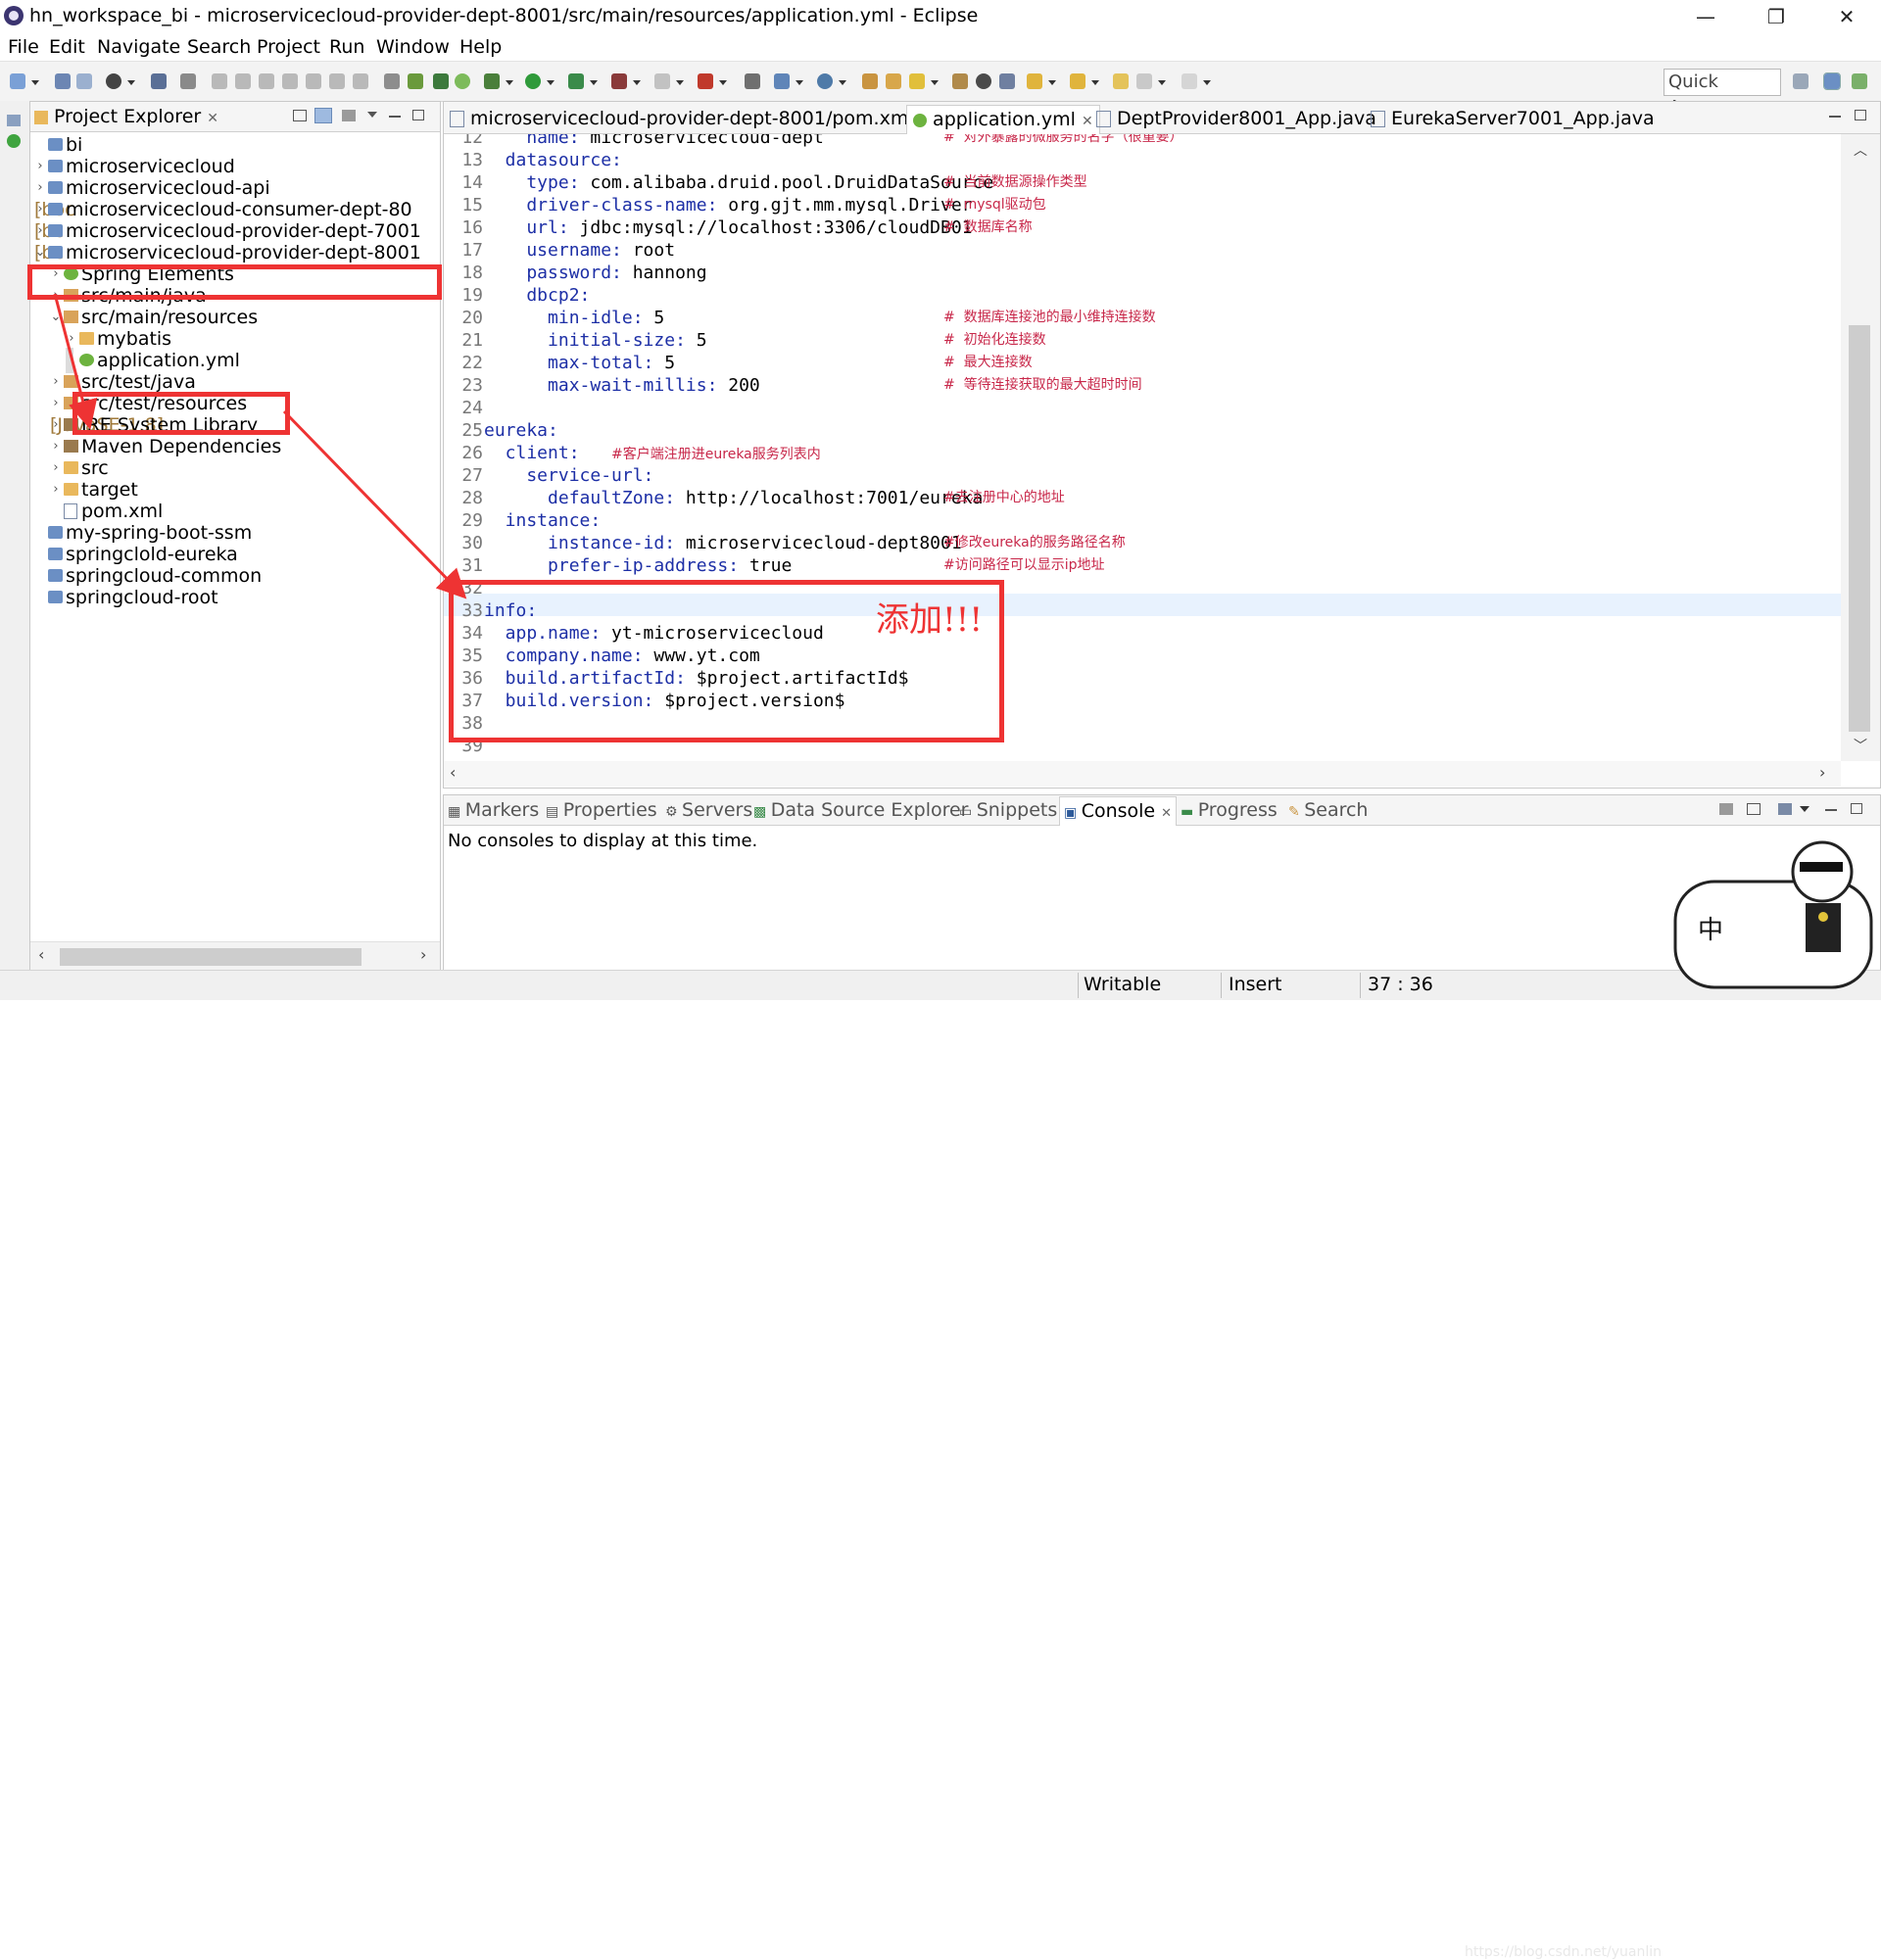 Image resolution: width=1881 pixels, height=1960 pixels. Describe the element at coordinates (917, 81) in the screenshot. I see `search-toolbar-icon` at that location.